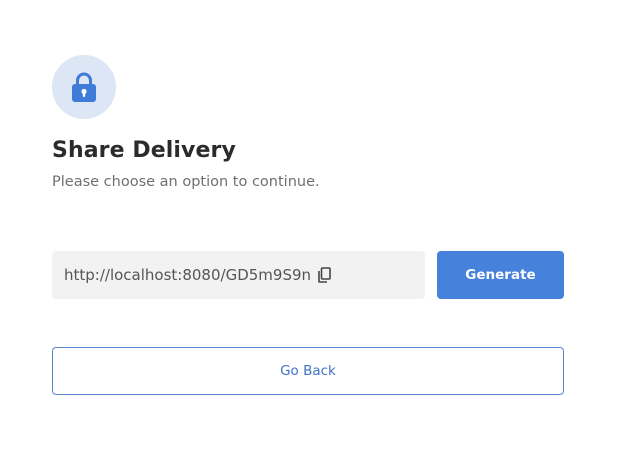 This screenshot has height=455, width=619. I want to click on page-subtitle: Please choose an option to continue., so click(186, 182).